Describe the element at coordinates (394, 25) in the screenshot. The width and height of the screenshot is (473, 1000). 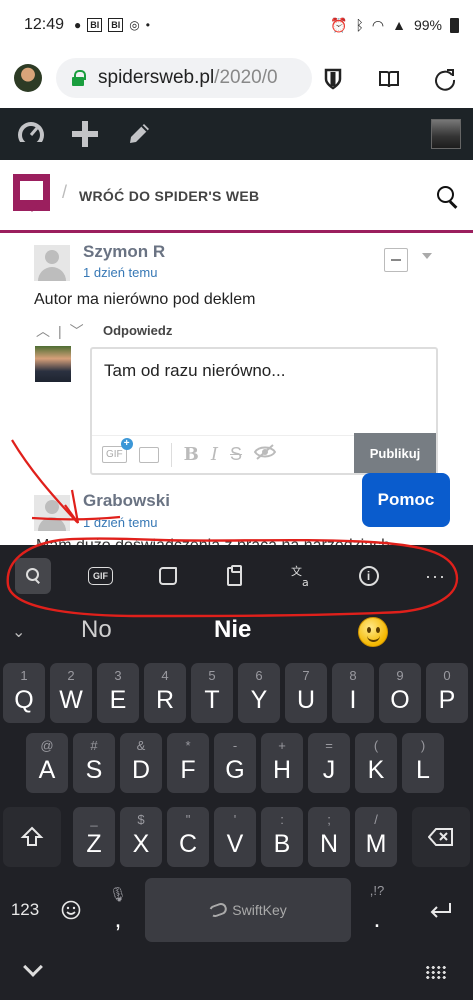
I see `system-icons: ⏰ ᛒ ◠ ▲ 99%` at that location.